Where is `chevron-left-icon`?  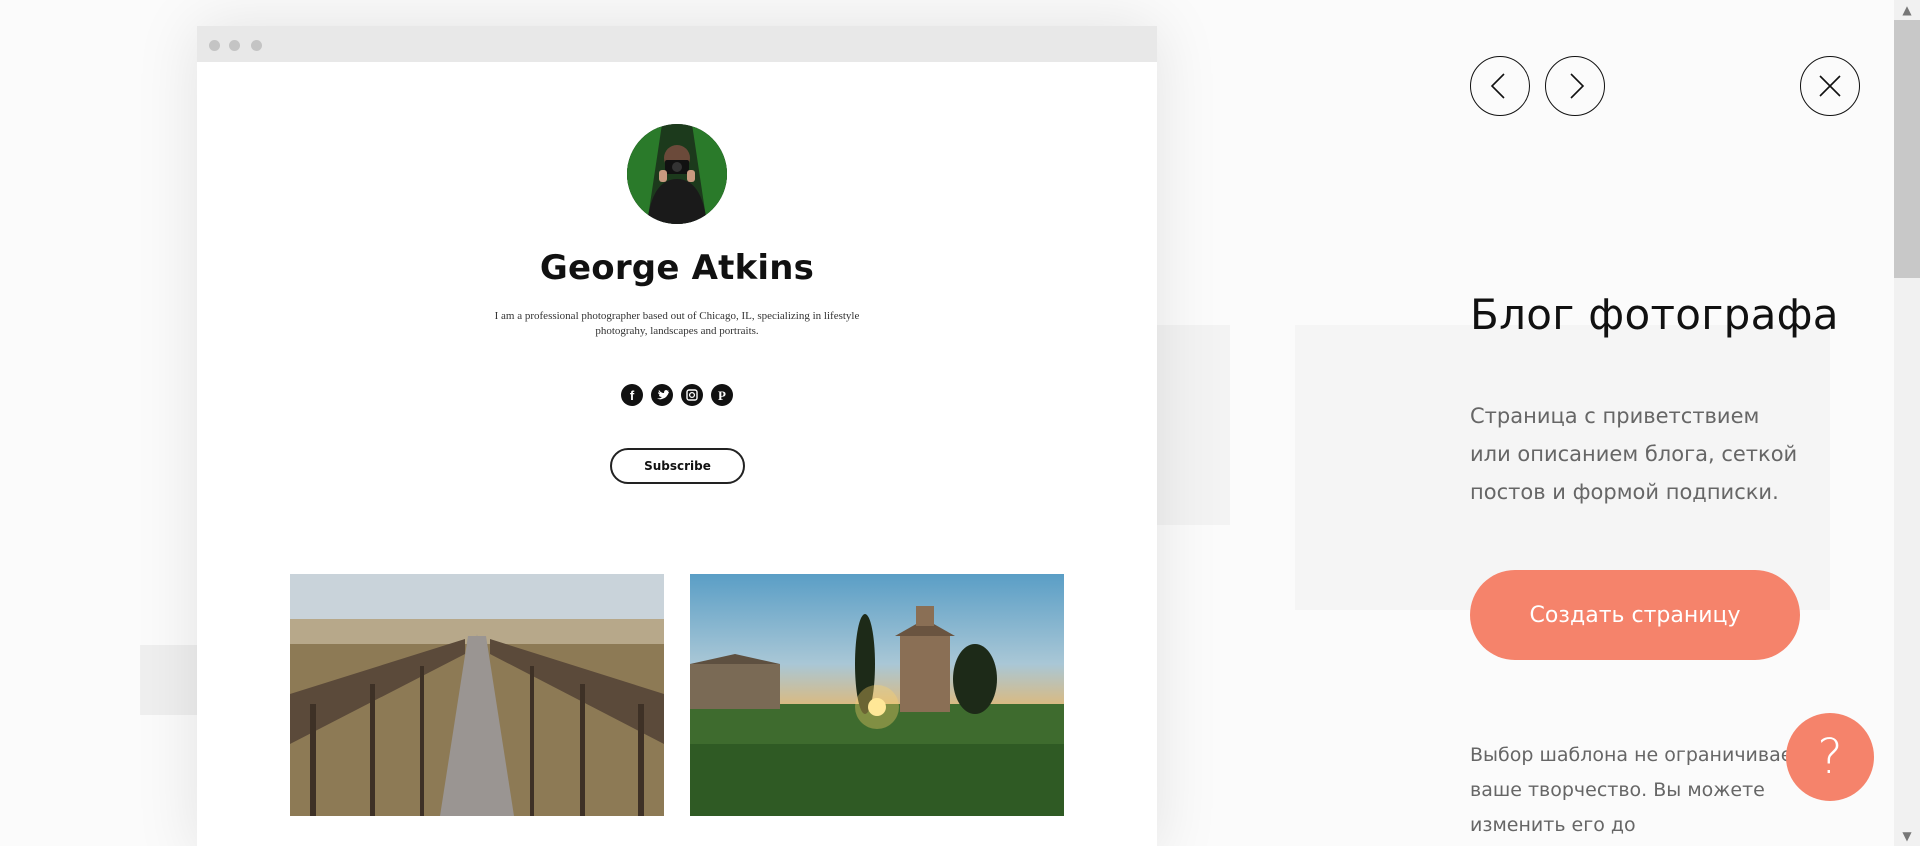
chevron-left-icon is located at coordinates (1497, 86).